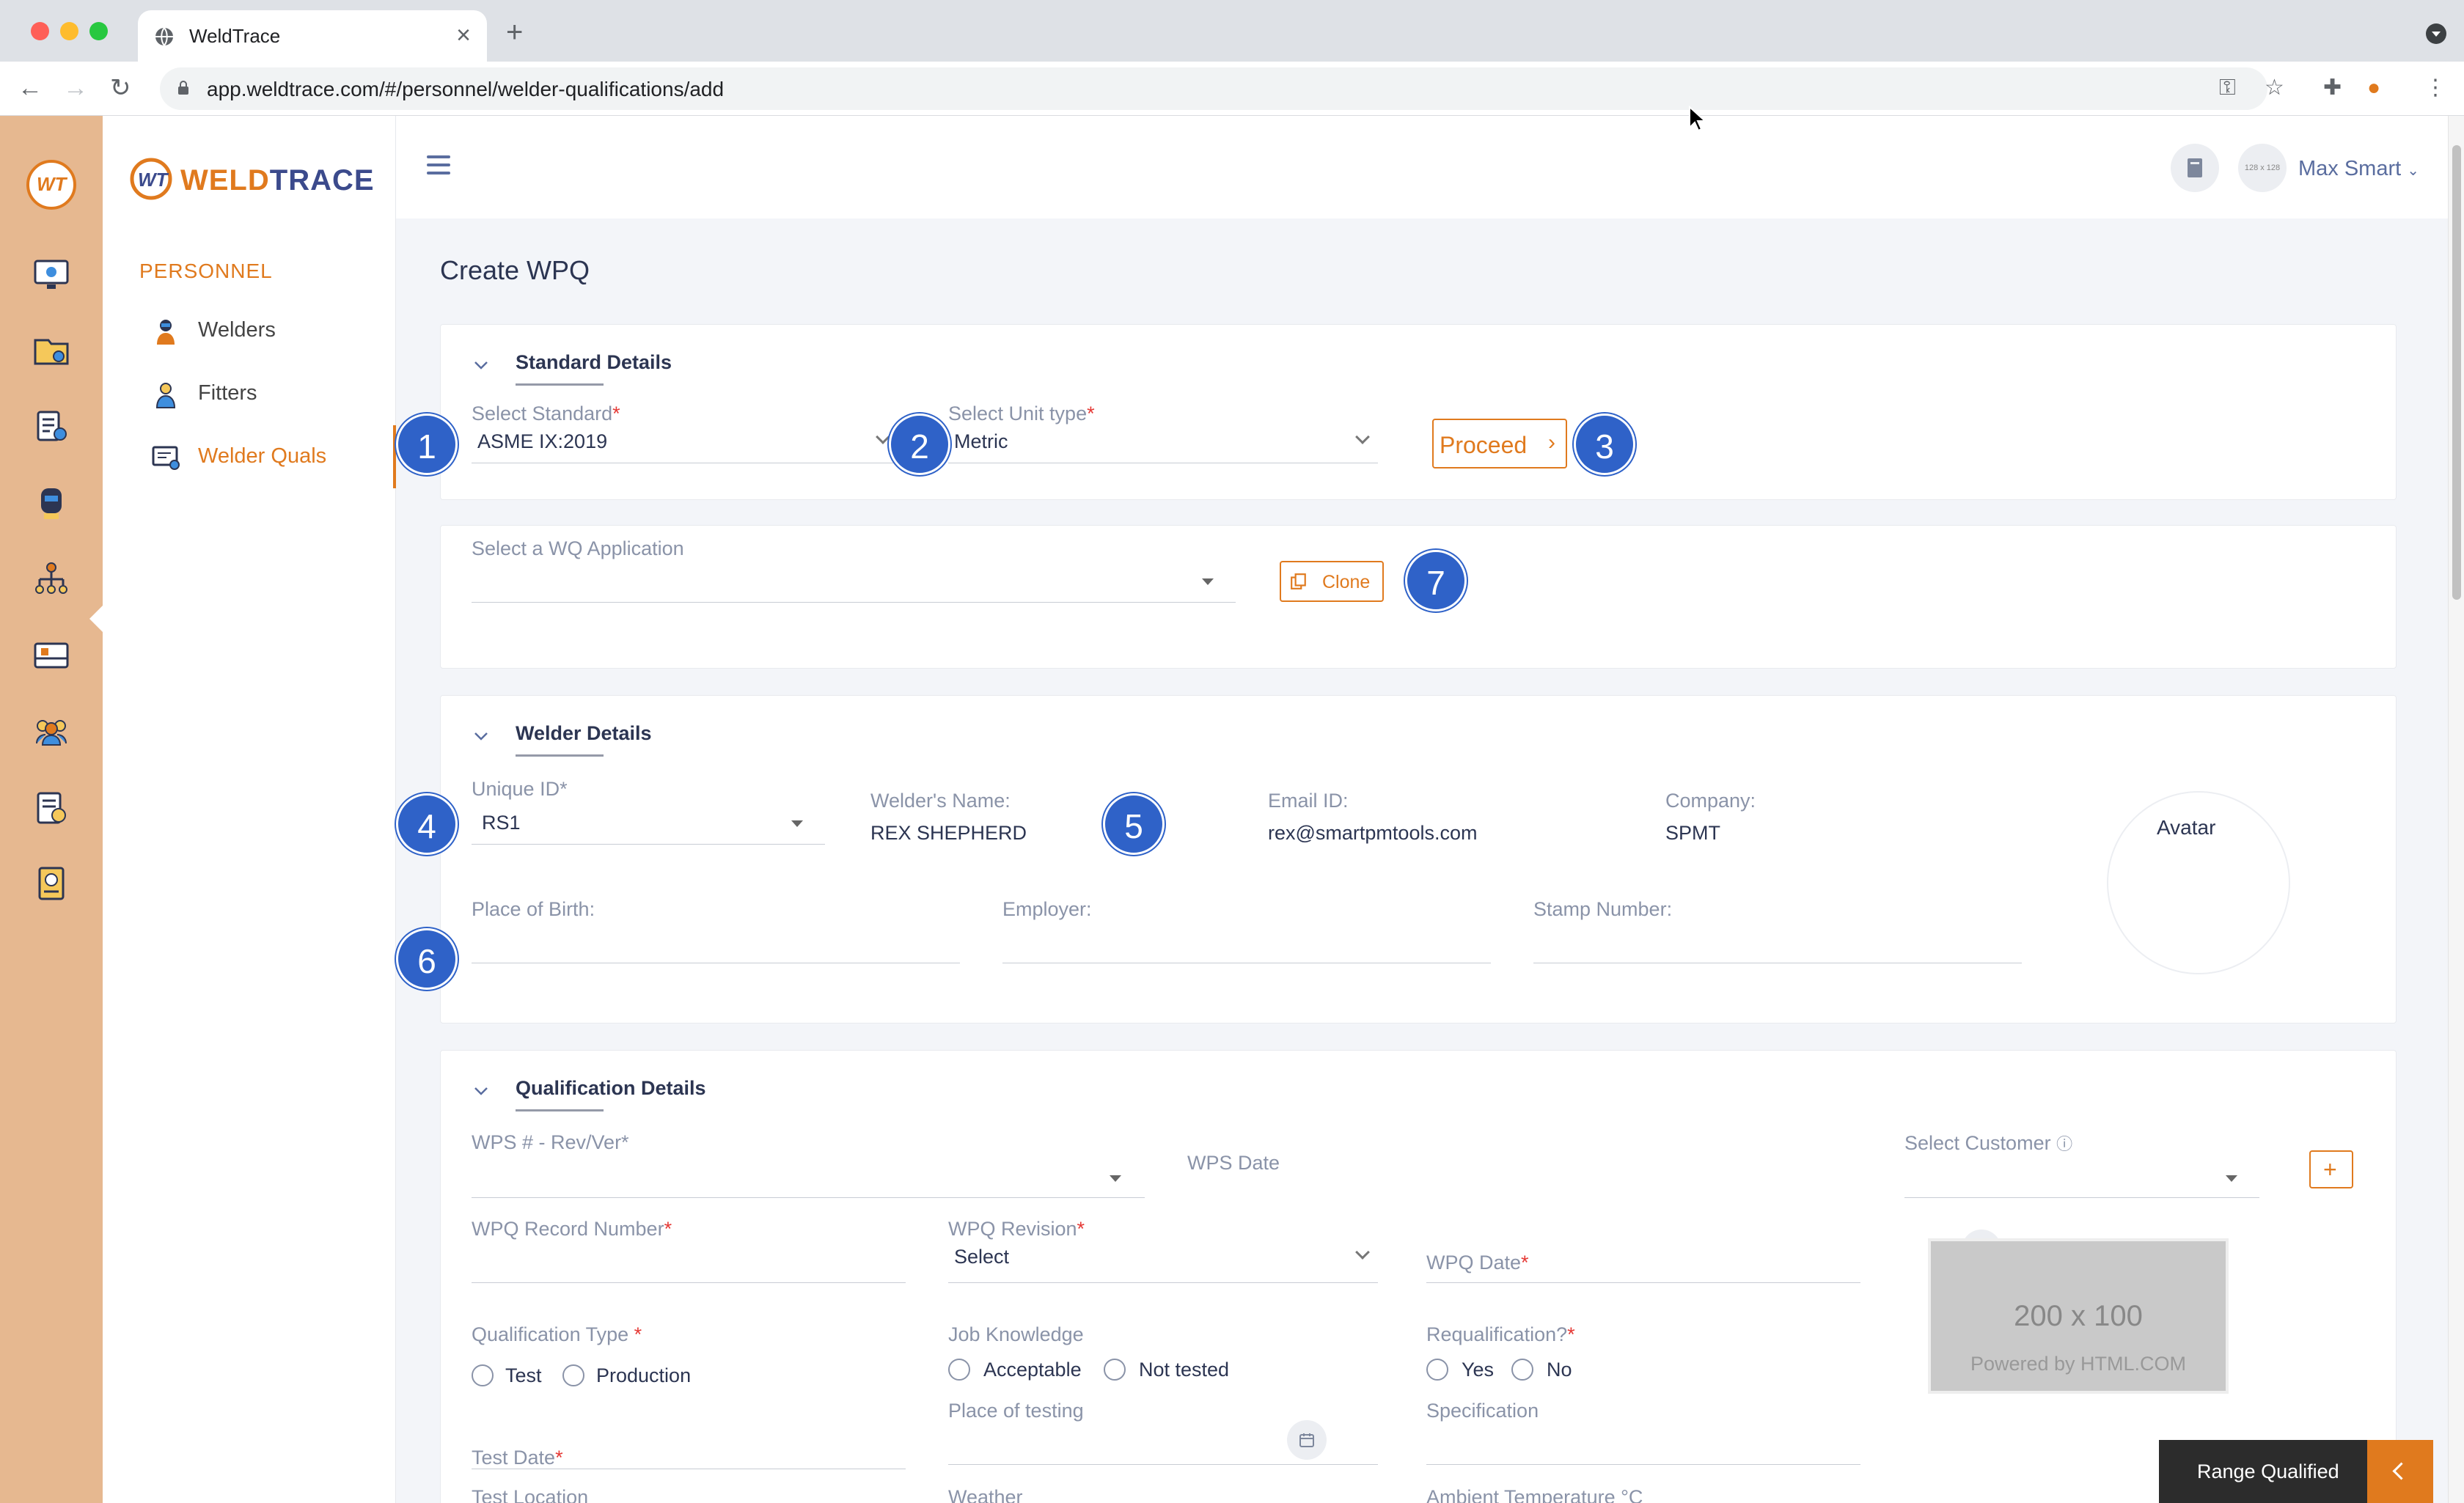 The height and width of the screenshot is (1503, 2464). Describe the element at coordinates (981, 1257) in the screenshot. I see `wpq-revision-select-value: Select` at that location.